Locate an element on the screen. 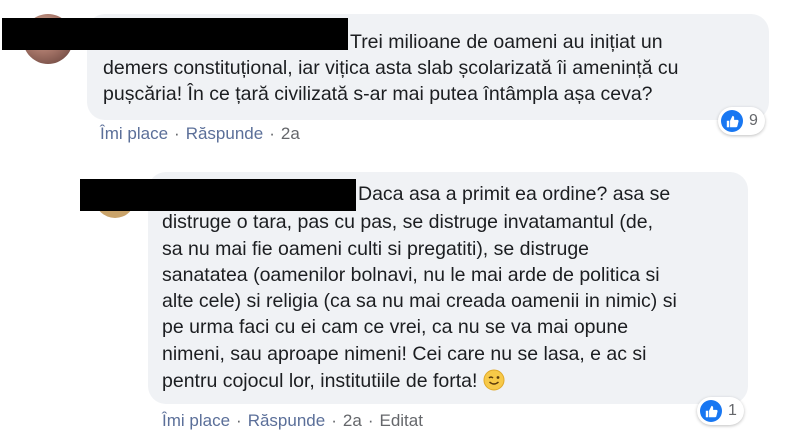  reaction-count: 9 is located at coordinates (753, 120).